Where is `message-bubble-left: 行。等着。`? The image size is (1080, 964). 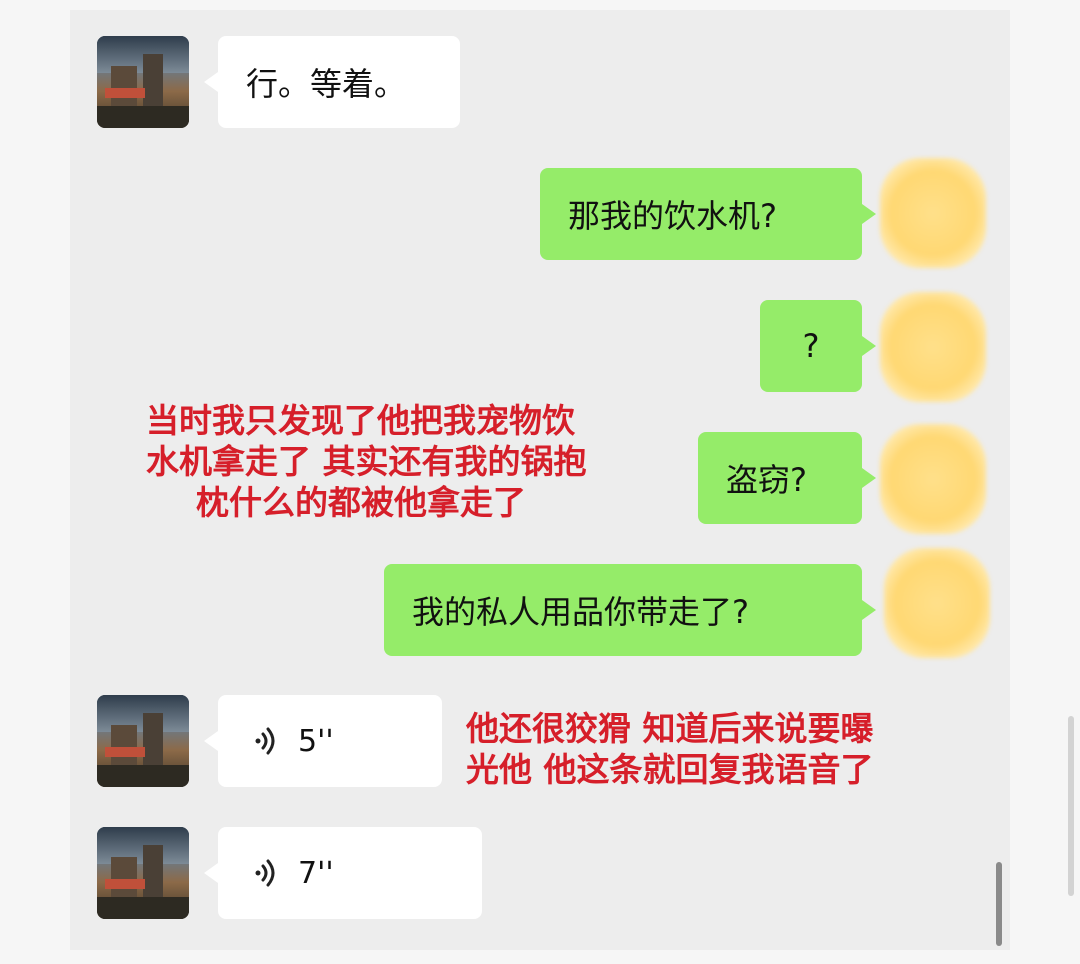 message-bubble-left: 行。等着。 is located at coordinates (332, 82).